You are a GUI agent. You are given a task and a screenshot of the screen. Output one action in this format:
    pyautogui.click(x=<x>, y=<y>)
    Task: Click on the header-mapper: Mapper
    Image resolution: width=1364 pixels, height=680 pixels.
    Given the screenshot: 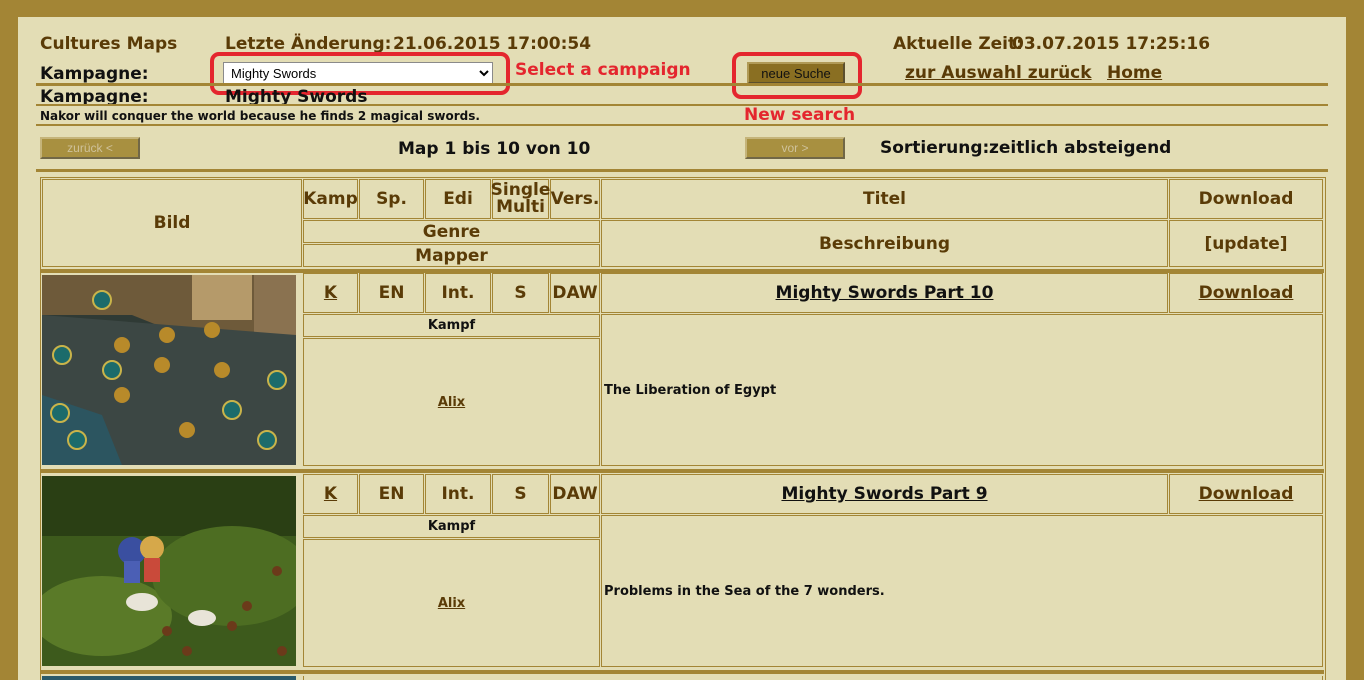 What is the action you would take?
    pyautogui.click(x=451, y=255)
    